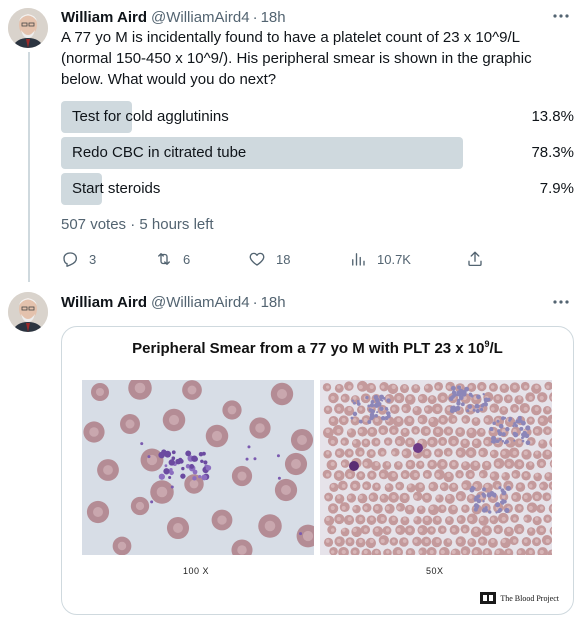 The width and height of the screenshot is (583, 626). What do you see at coordinates (196, 571) in the screenshot?
I see `caption-100x: 100 X` at bounding box center [196, 571].